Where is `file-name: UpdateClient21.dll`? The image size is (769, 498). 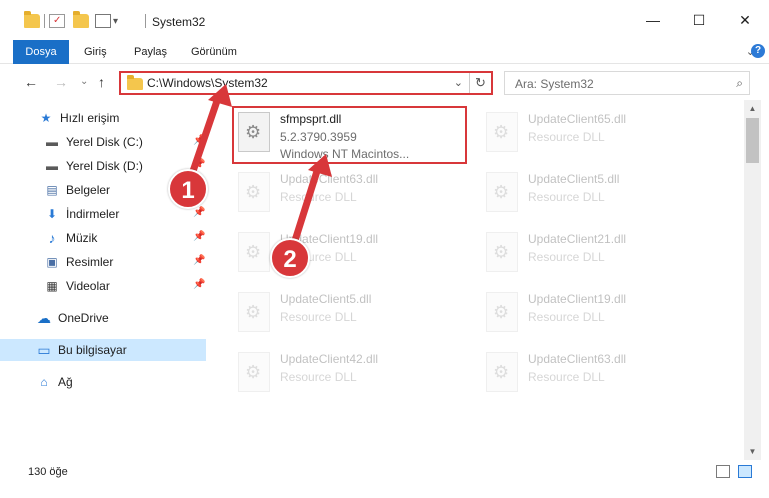 file-name: UpdateClient21.dll is located at coordinates (577, 239).